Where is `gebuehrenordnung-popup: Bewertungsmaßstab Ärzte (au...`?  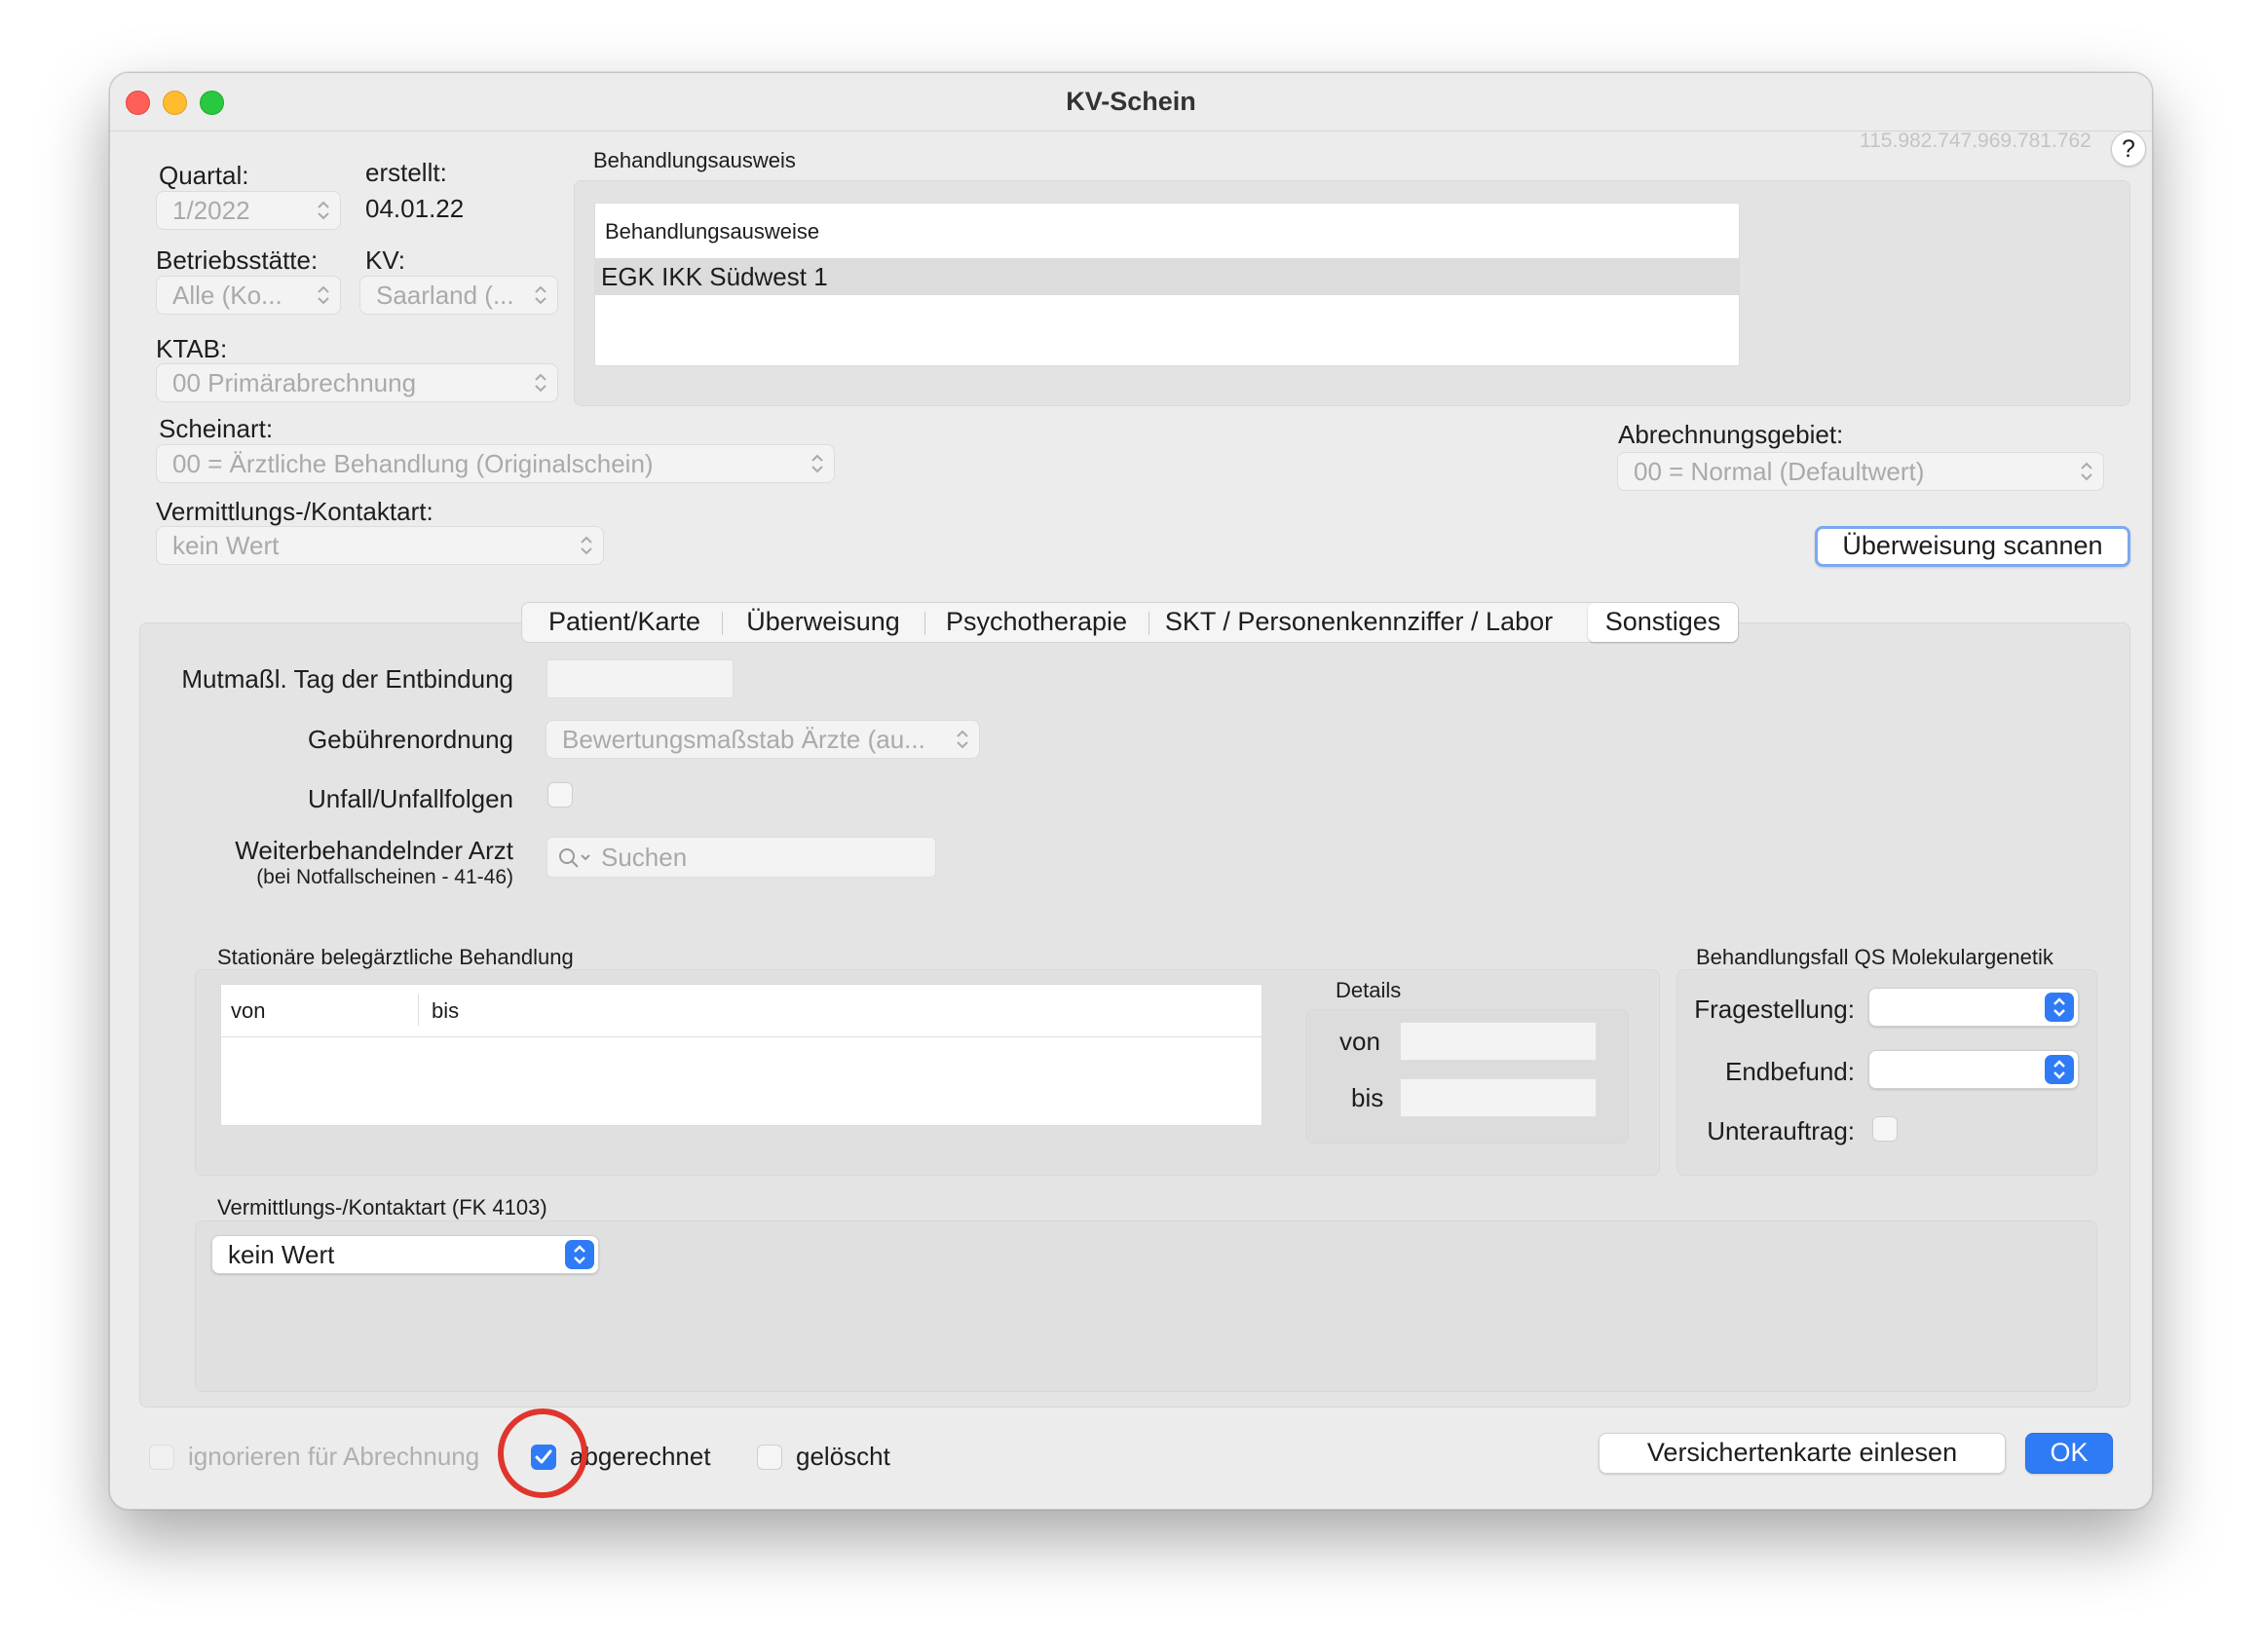
gebuehrenordnung-popup: Bewertungsmaßstab Ärzte (au... is located at coordinates (763, 739).